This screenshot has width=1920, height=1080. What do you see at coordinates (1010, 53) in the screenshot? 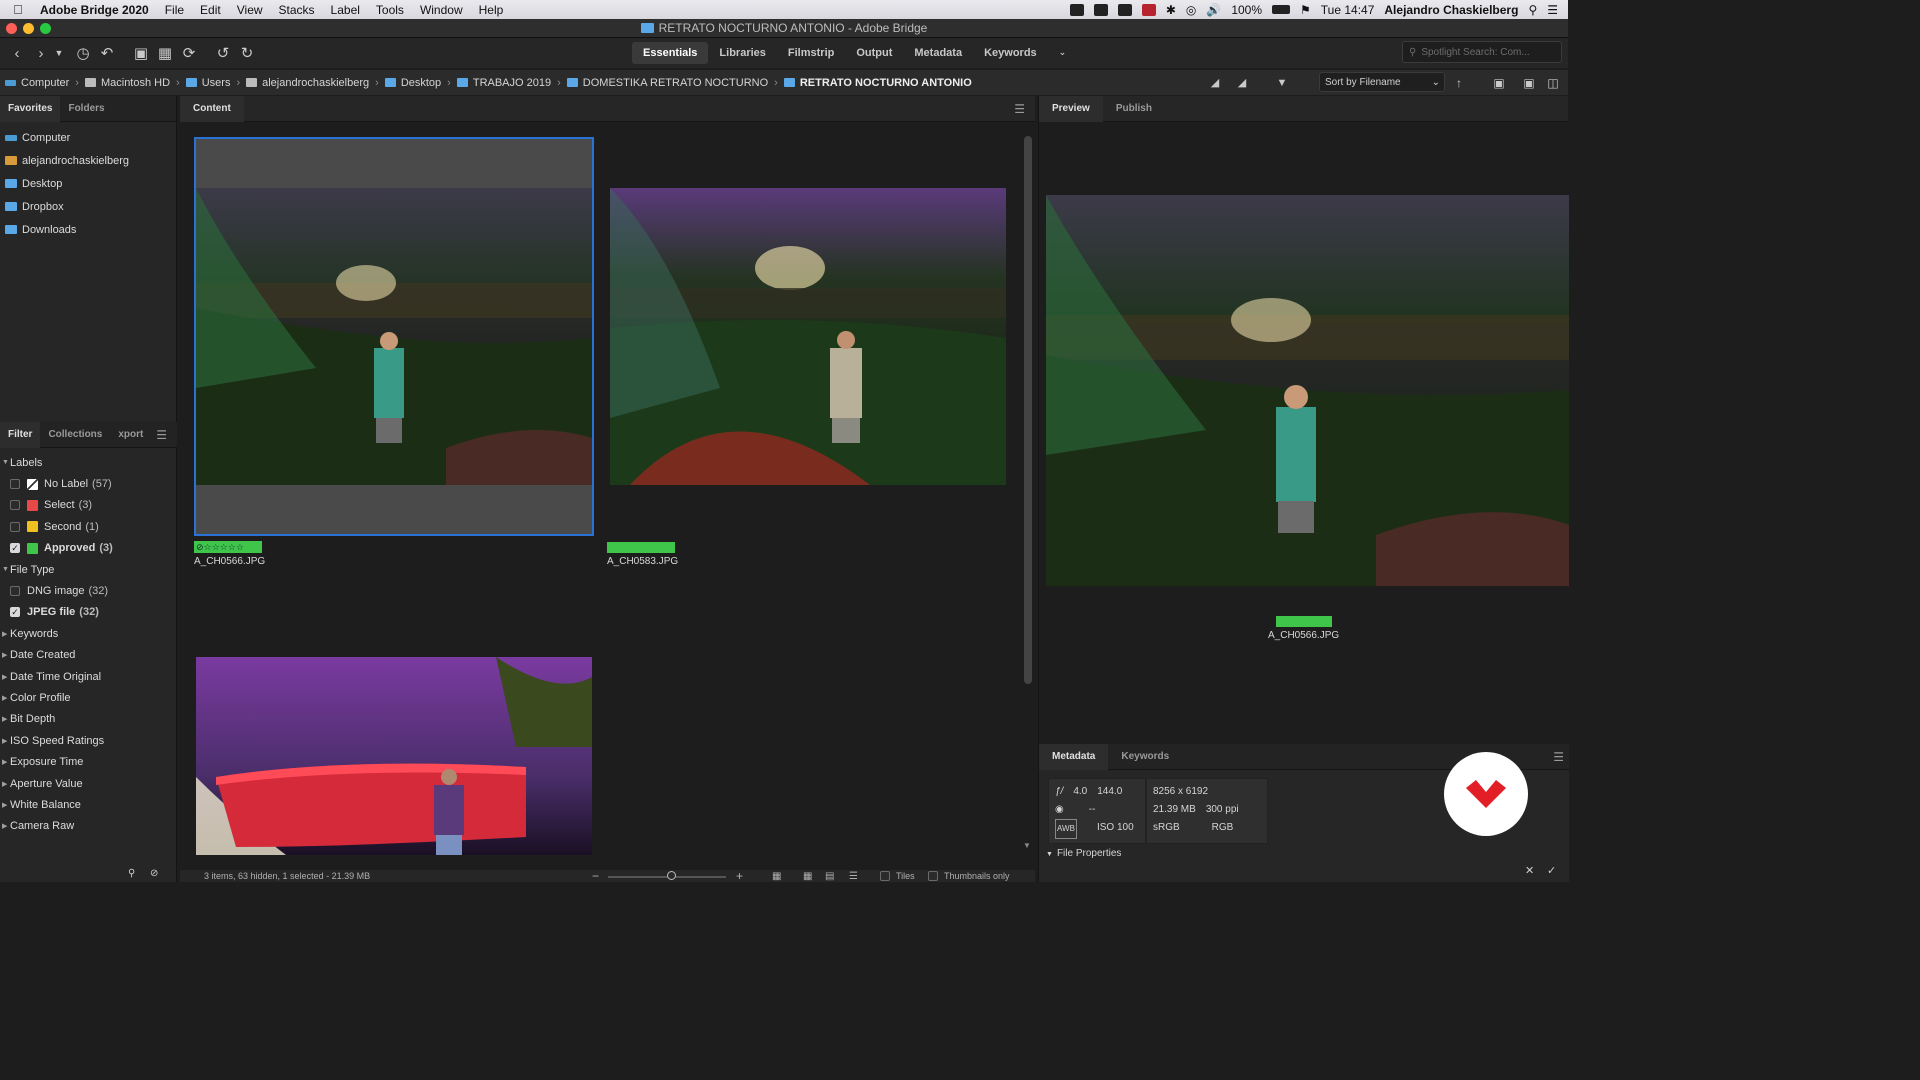
I see `workspace-keywords: Keywords` at bounding box center [1010, 53].